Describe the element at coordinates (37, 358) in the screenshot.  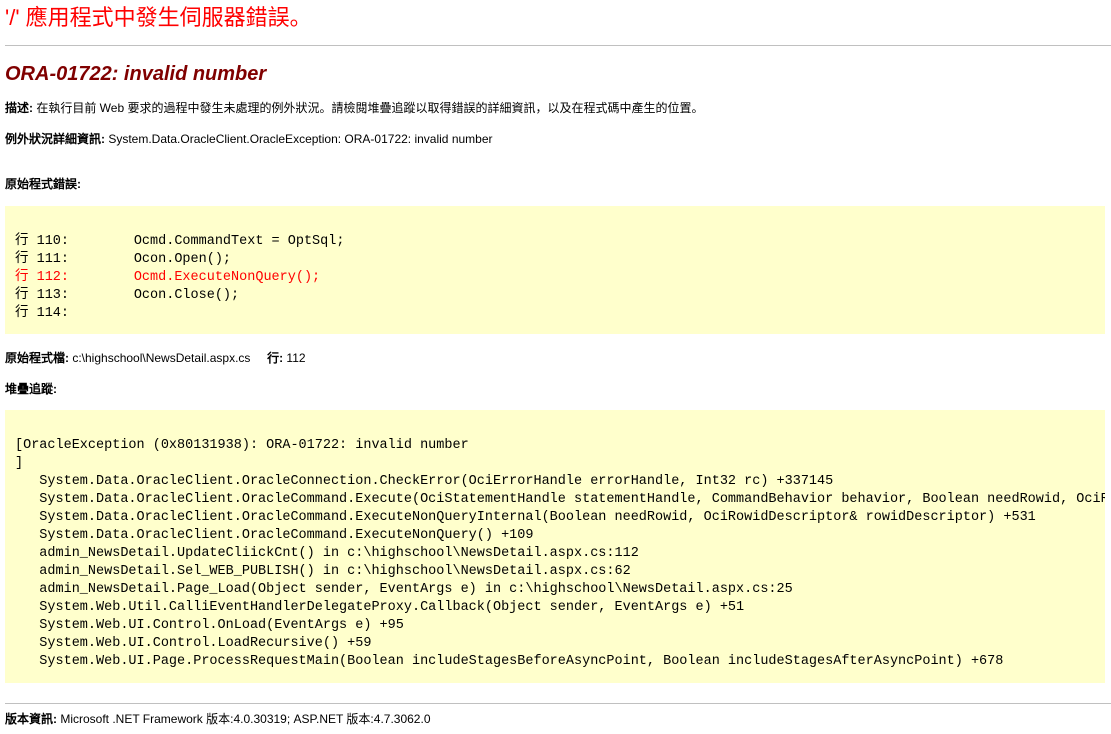
I see `source-file-label: 原始程式檔:` at that location.